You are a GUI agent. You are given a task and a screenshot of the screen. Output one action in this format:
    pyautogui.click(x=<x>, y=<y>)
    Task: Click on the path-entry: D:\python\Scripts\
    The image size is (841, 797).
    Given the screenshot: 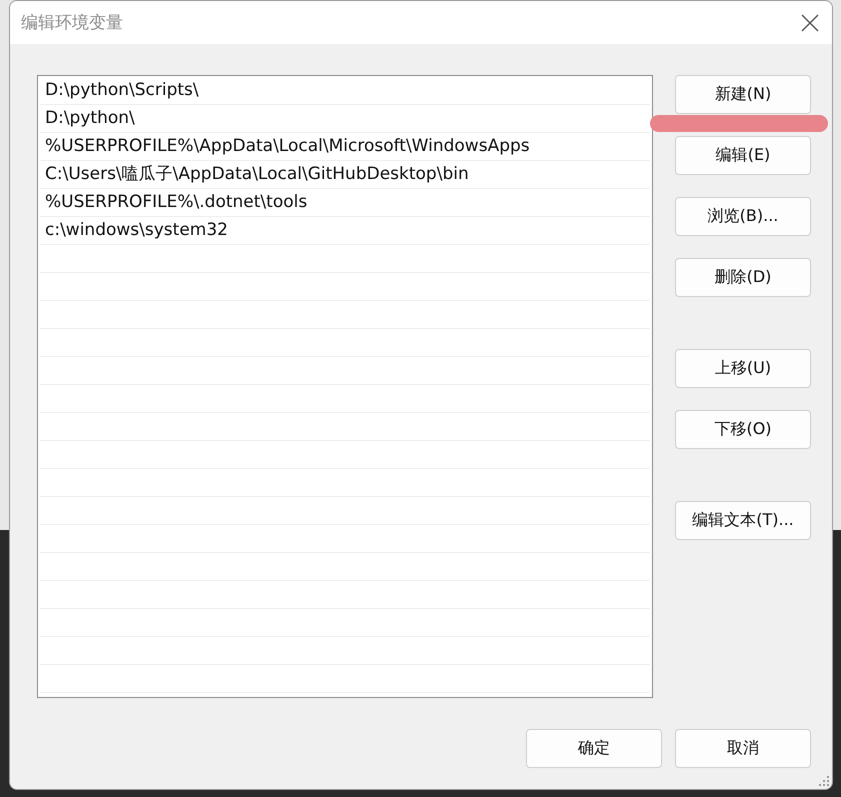 What is the action you would take?
    pyautogui.click(x=345, y=91)
    